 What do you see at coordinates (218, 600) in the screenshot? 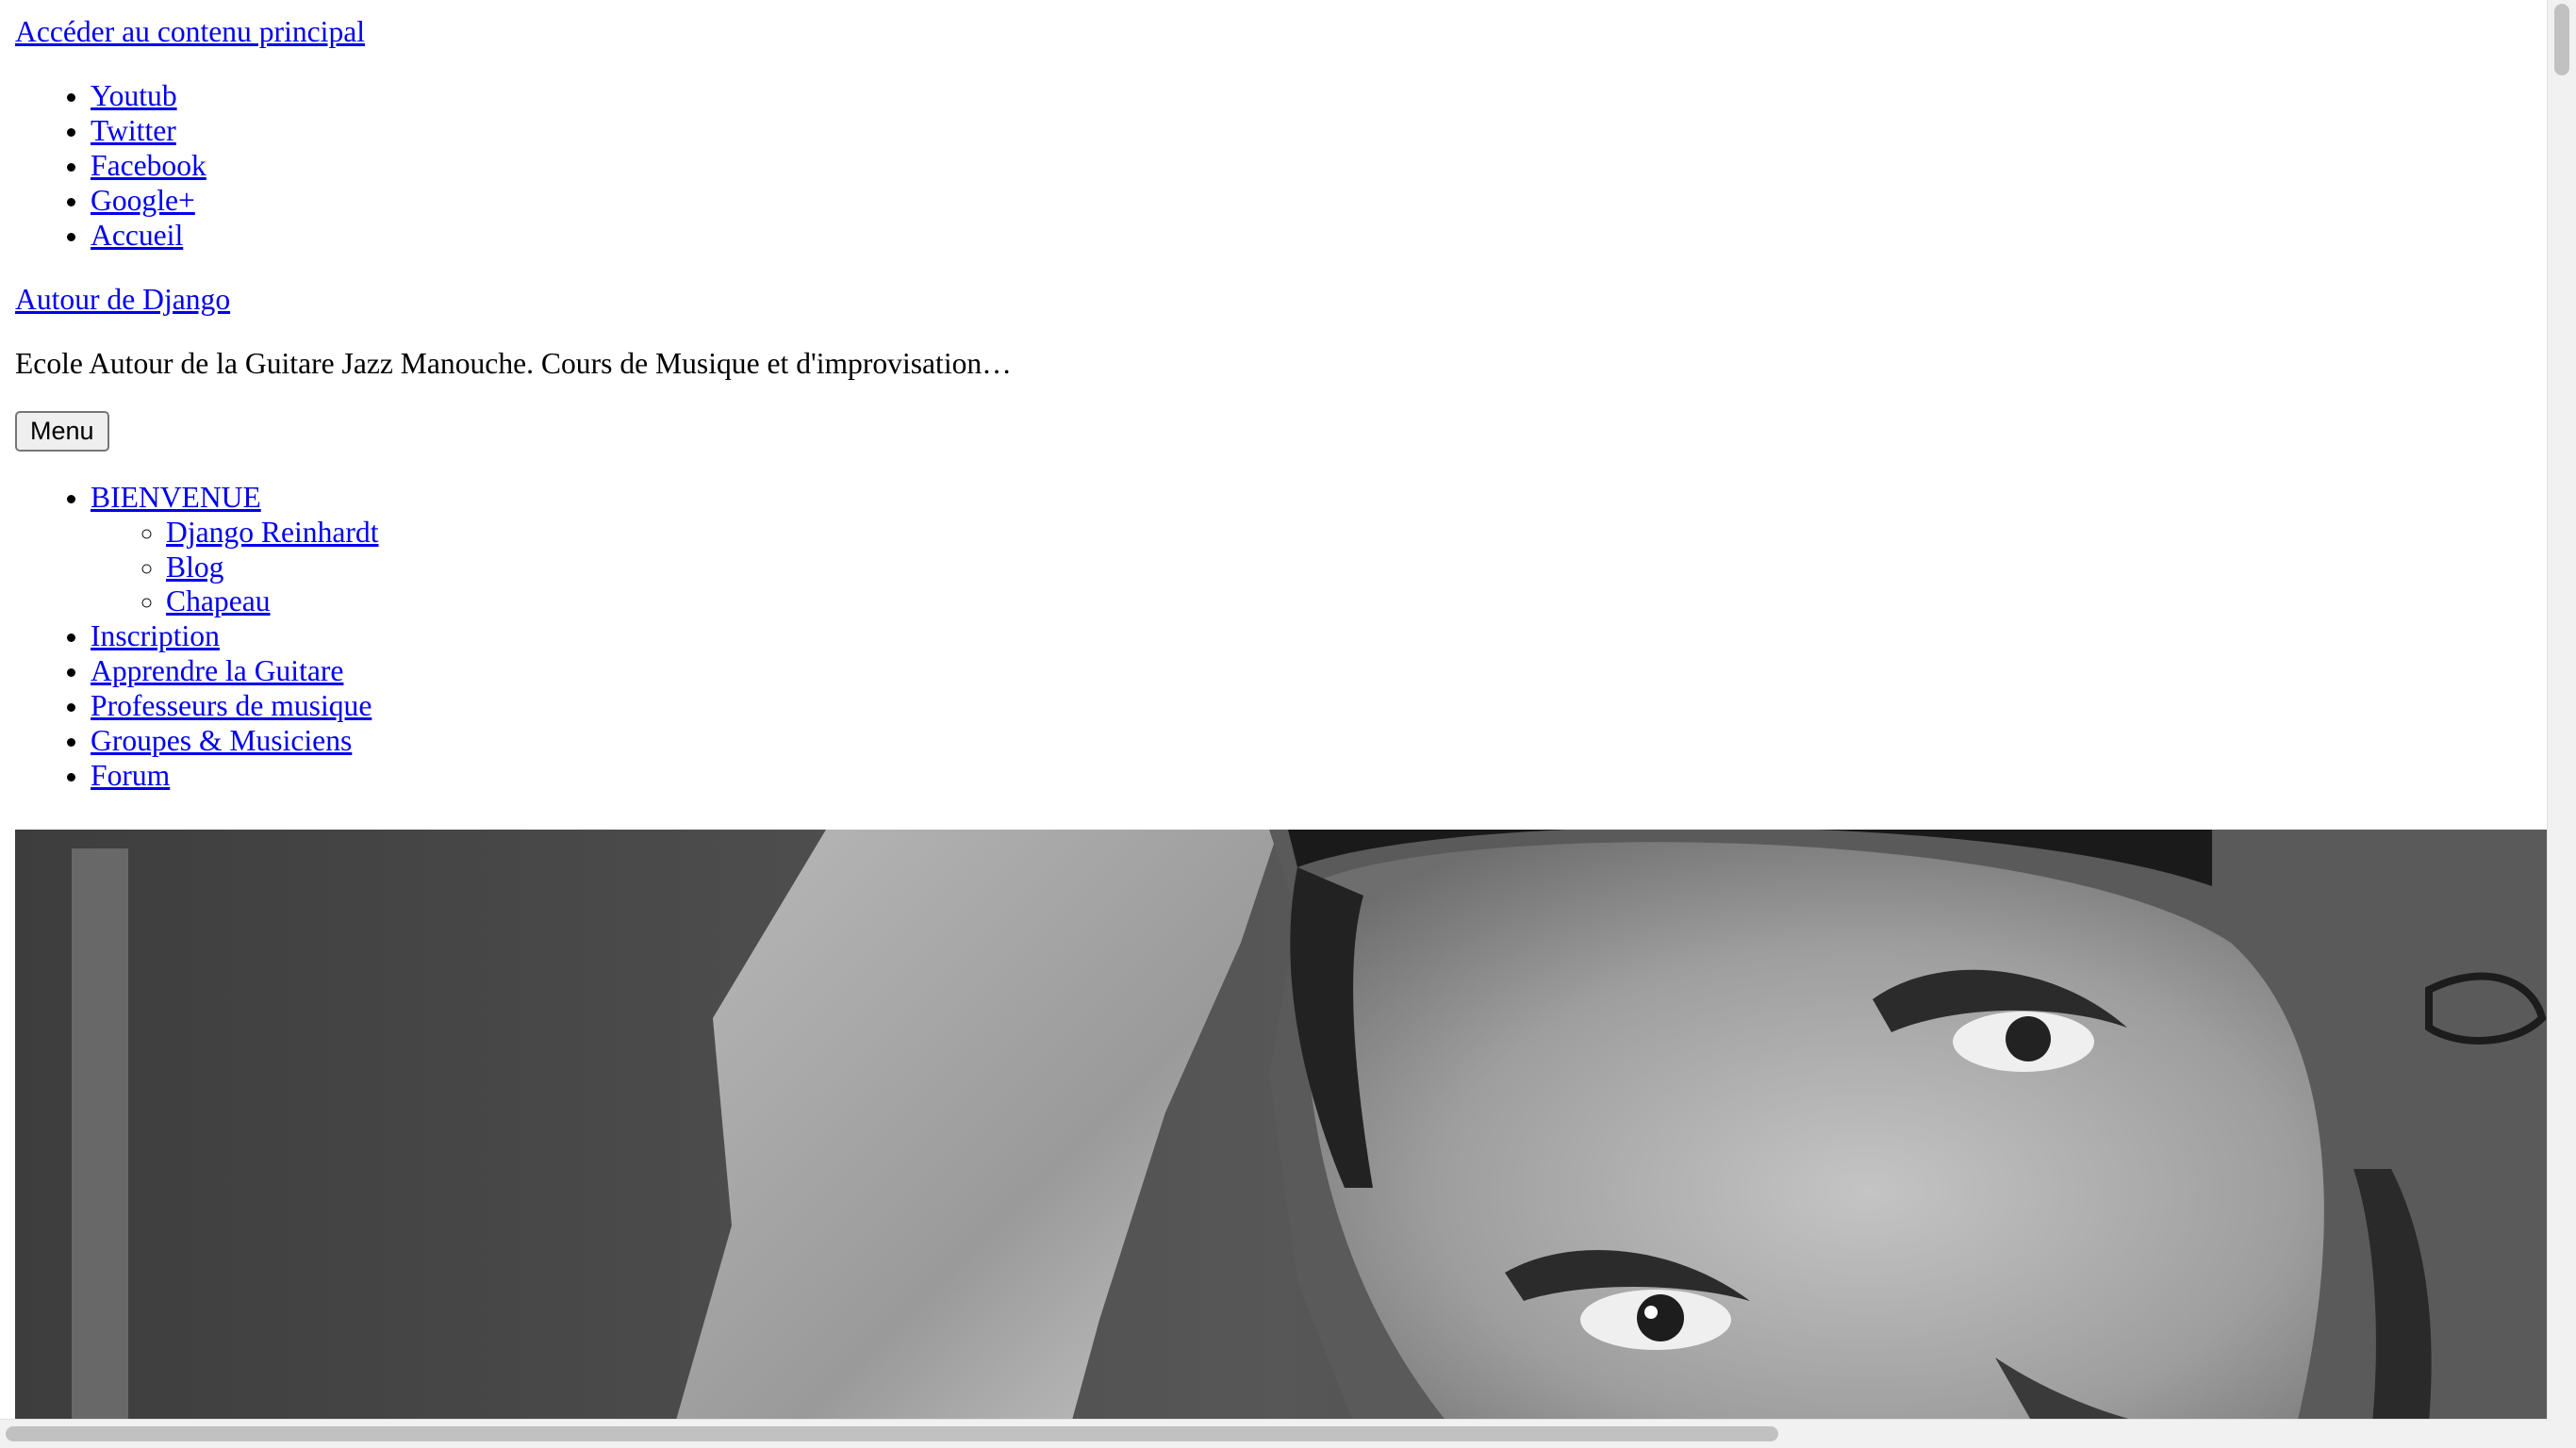
I see `nav-link-chapeau: Chapeau` at bounding box center [218, 600].